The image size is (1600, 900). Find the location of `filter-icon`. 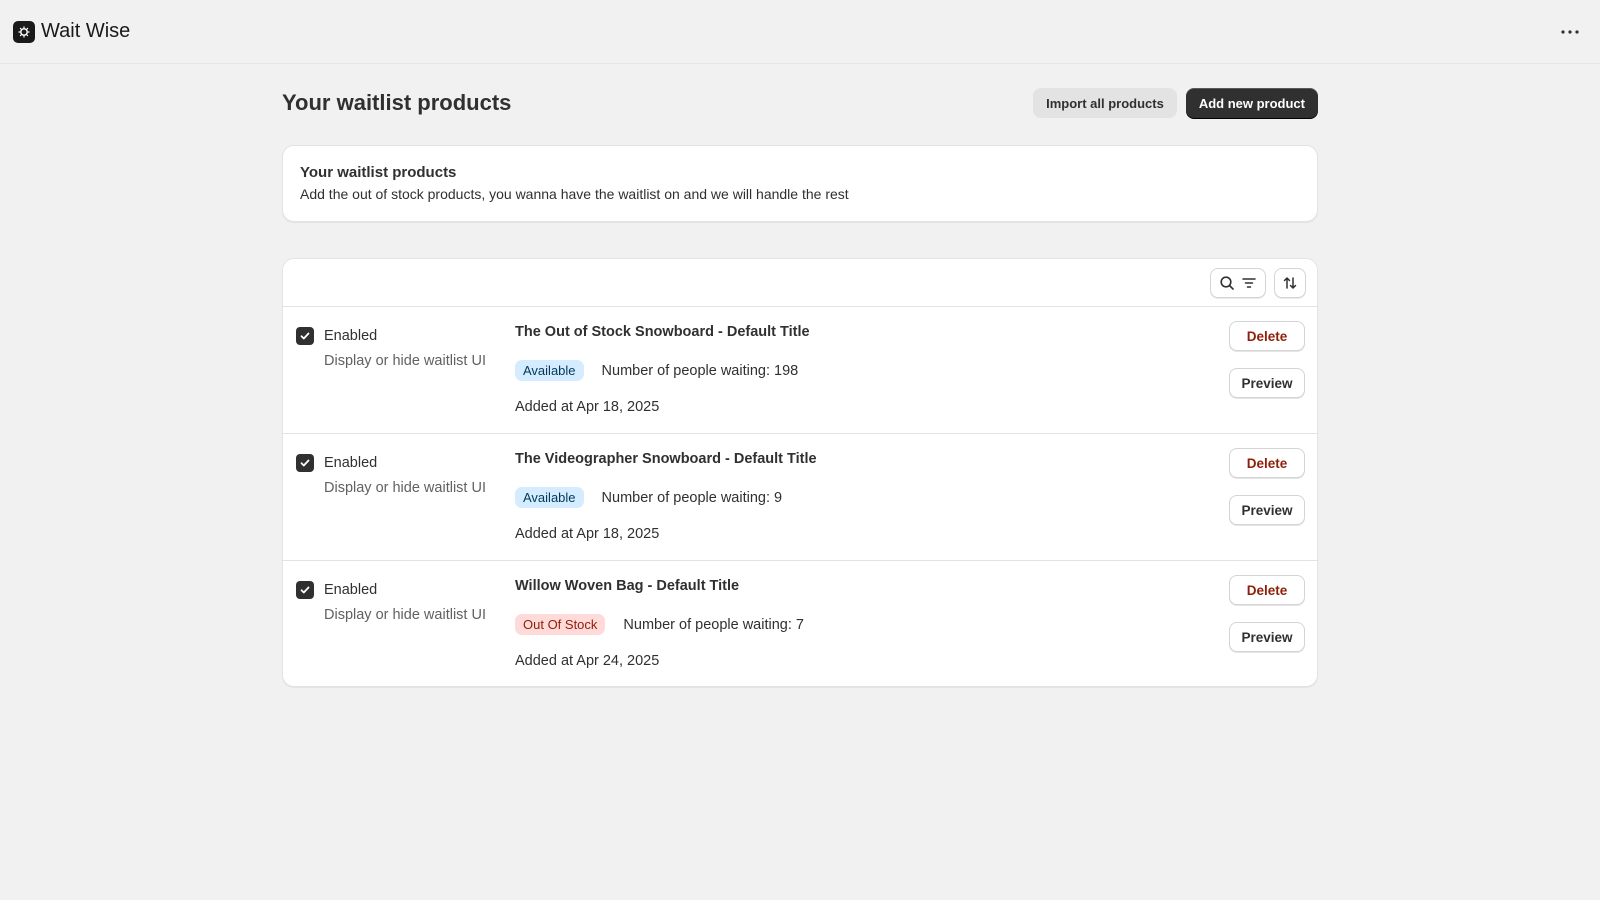

filter-icon is located at coordinates (1249, 282).